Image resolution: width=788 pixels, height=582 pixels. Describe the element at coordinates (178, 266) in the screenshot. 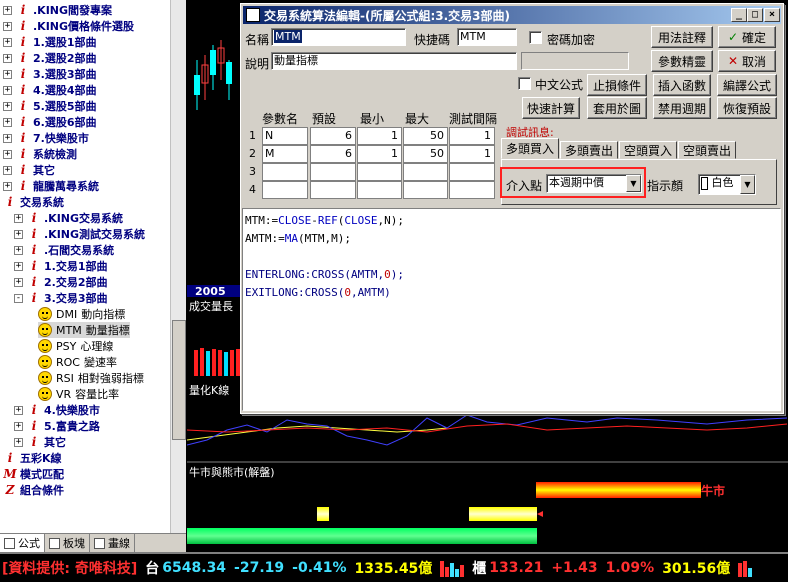

I see `tree-scrollbar` at that location.